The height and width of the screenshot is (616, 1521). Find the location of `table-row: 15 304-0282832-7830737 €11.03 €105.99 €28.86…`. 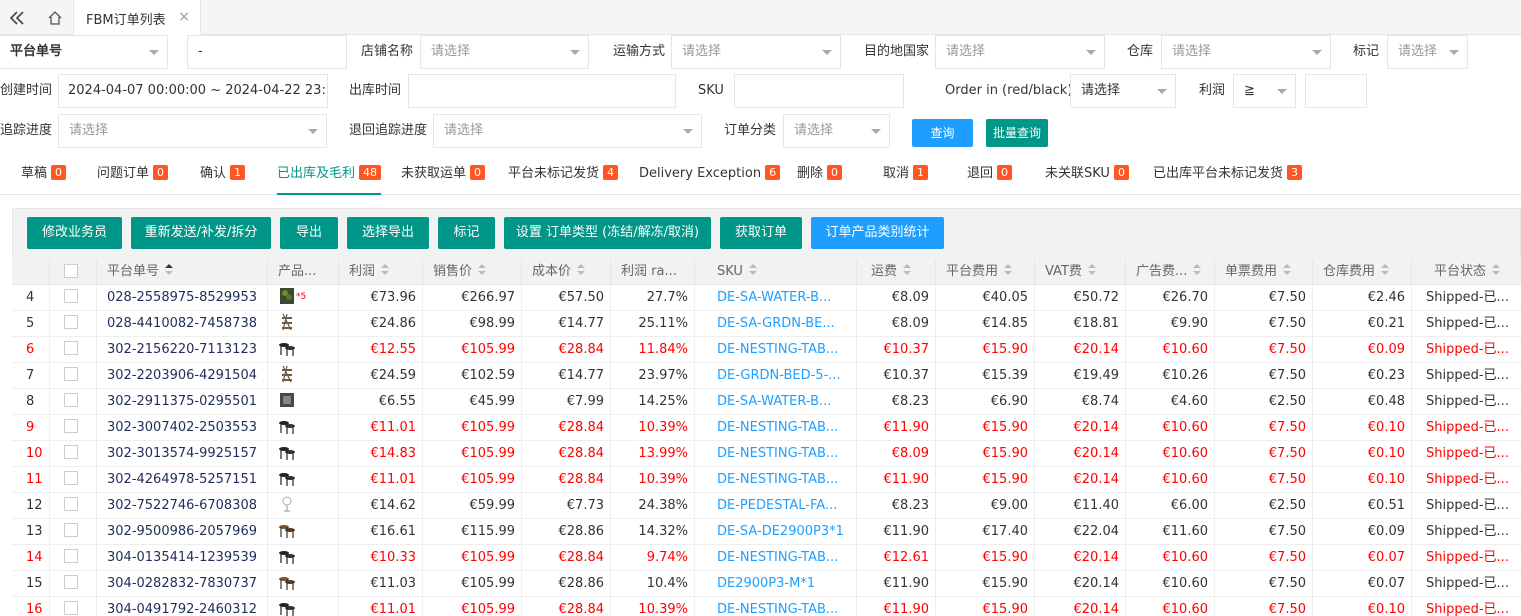

table-row: 15 304-0282832-7830737 €11.03 €105.99 €28.86… is located at coordinates (766, 584).